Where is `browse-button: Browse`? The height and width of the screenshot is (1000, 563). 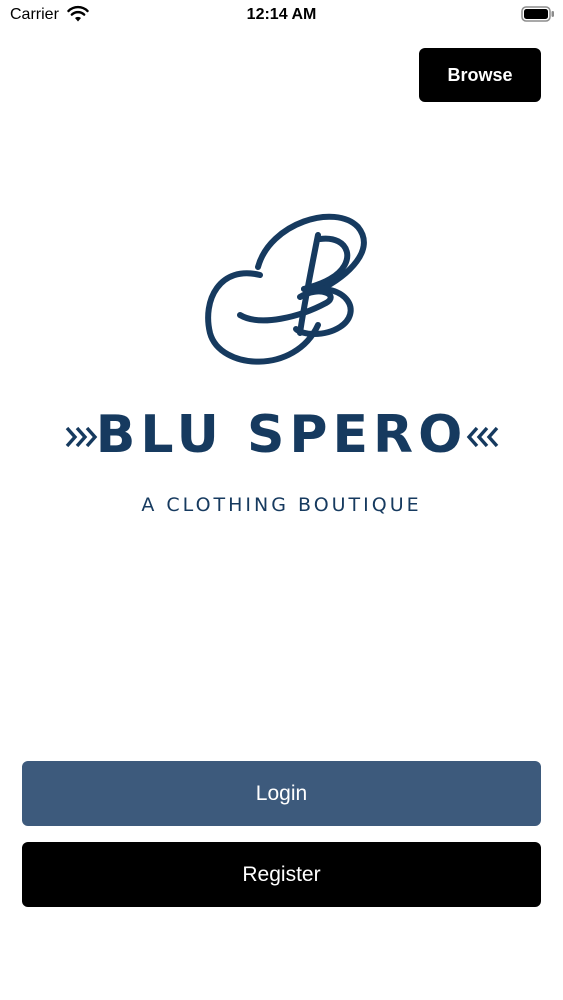
browse-button: Browse is located at coordinates (480, 75).